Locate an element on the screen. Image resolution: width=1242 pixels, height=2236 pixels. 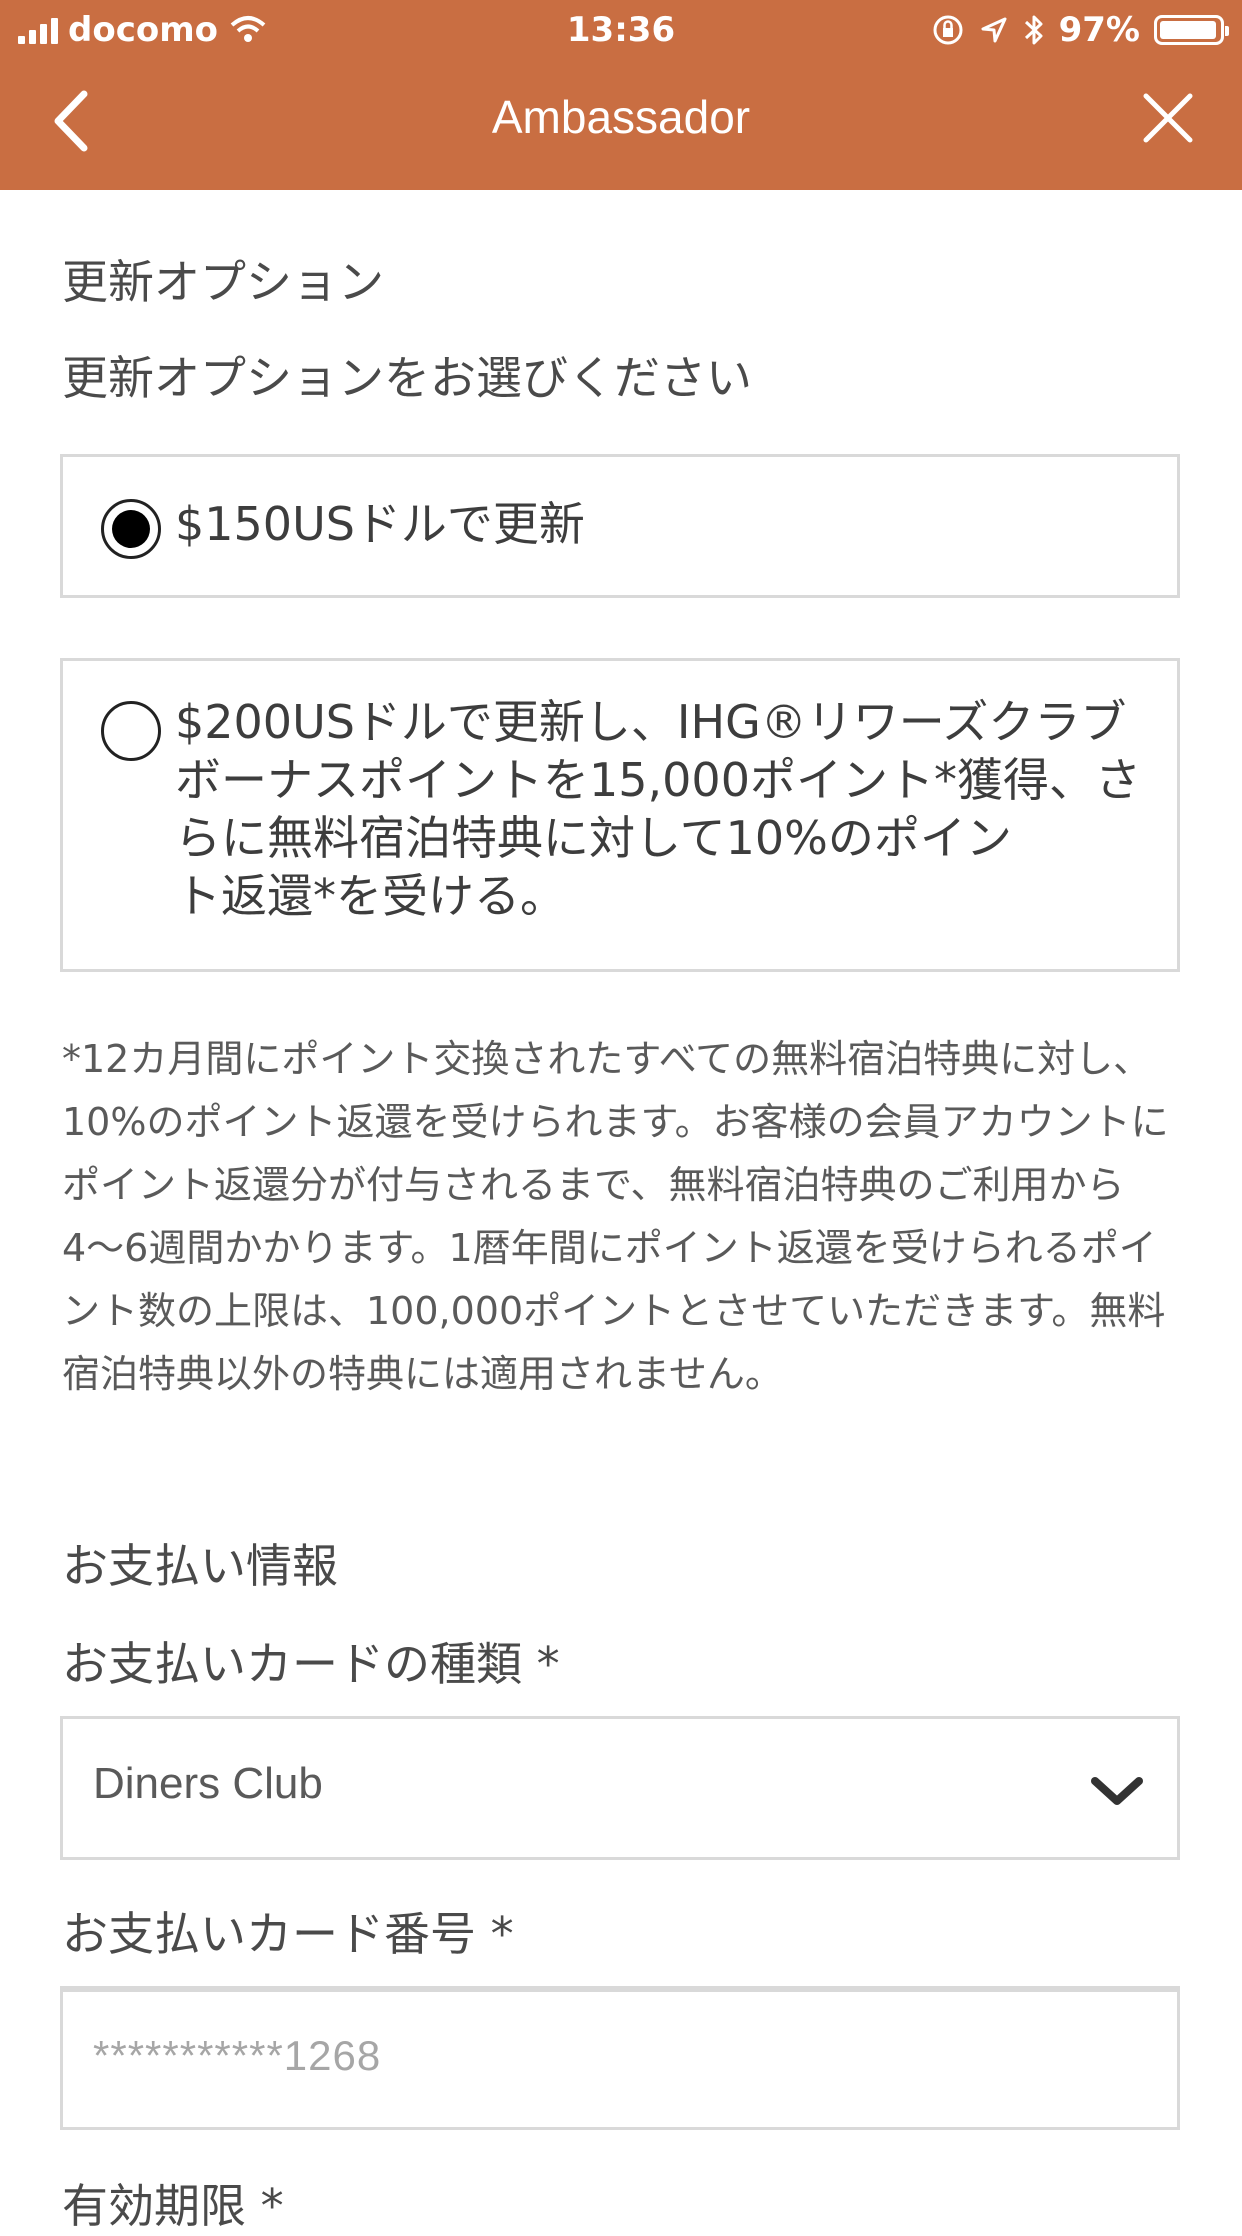
header-bar: docomo 13:36 97% Ambassador is located at coordinates (621, 95).